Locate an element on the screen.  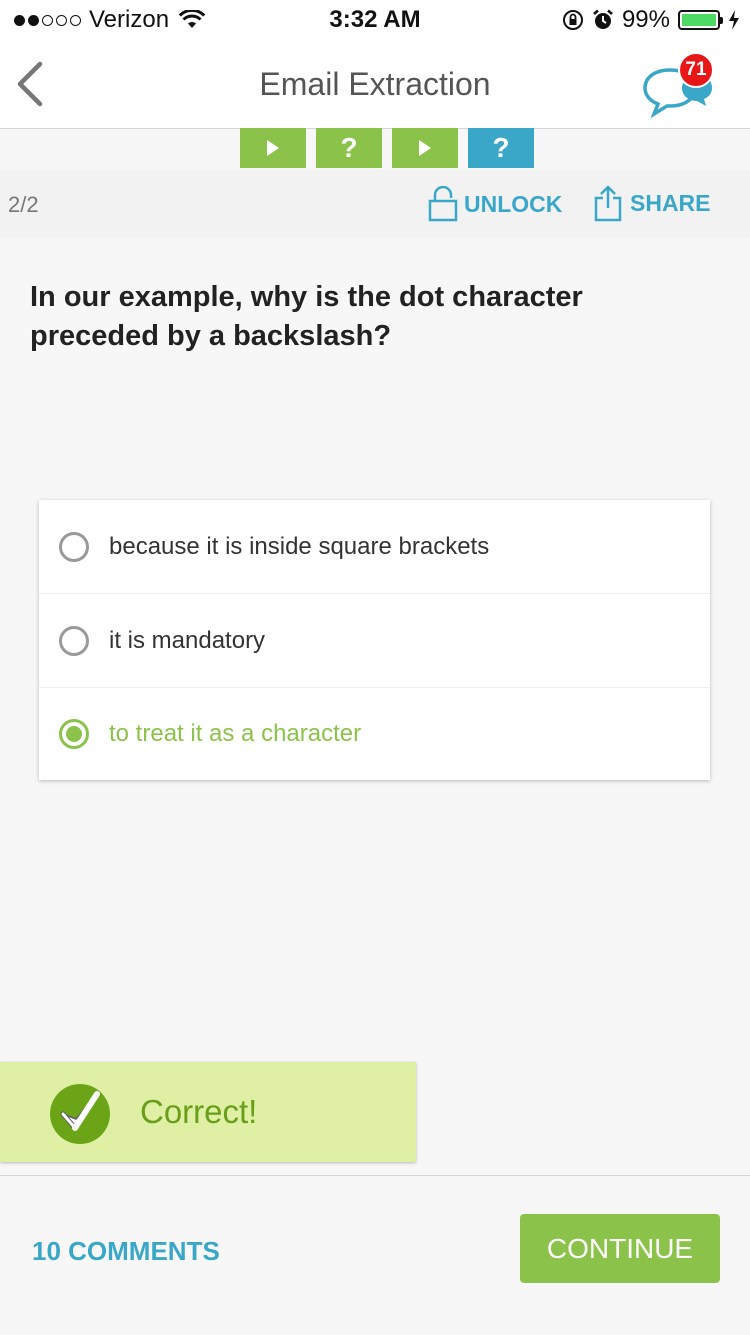
answer-option: because it is inside square brackets is located at coordinates (374, 547).